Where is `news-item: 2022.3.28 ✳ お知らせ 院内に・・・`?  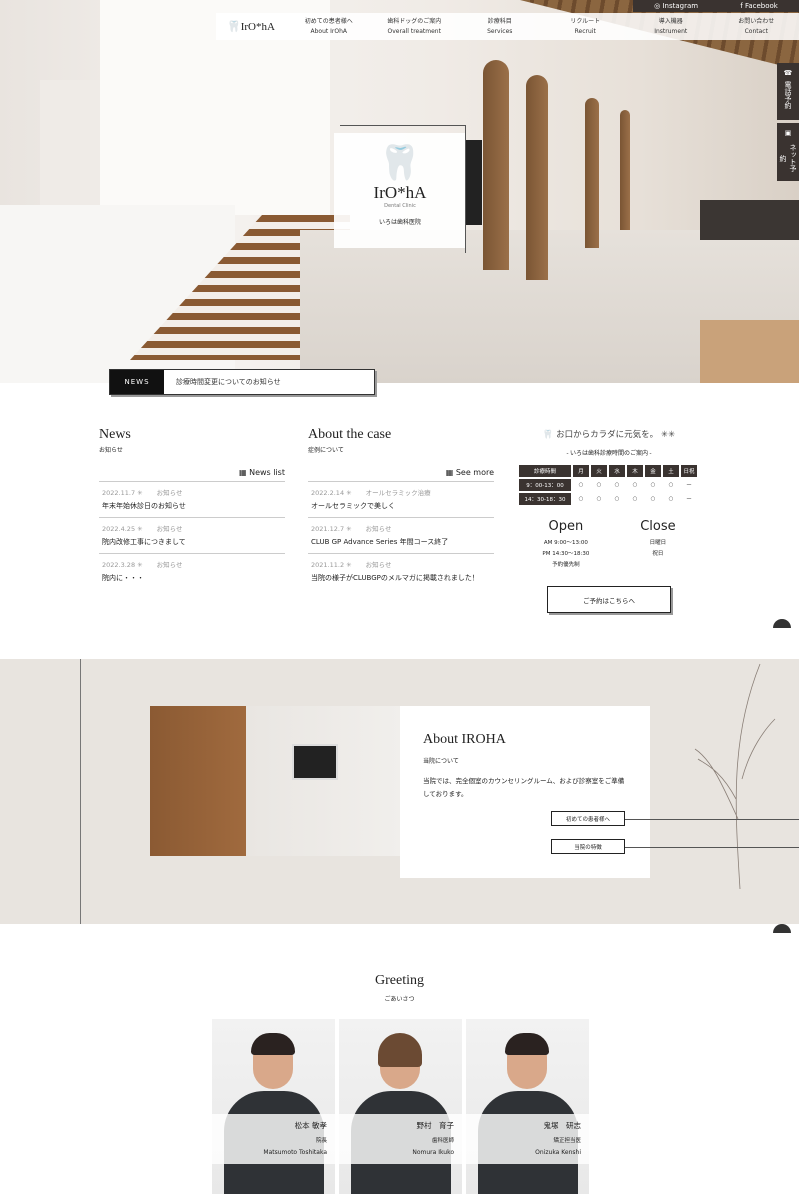
news-item: 2022.3.28 ✳ お知らせ 院内に・・・ is located at coordinates (192, 571).